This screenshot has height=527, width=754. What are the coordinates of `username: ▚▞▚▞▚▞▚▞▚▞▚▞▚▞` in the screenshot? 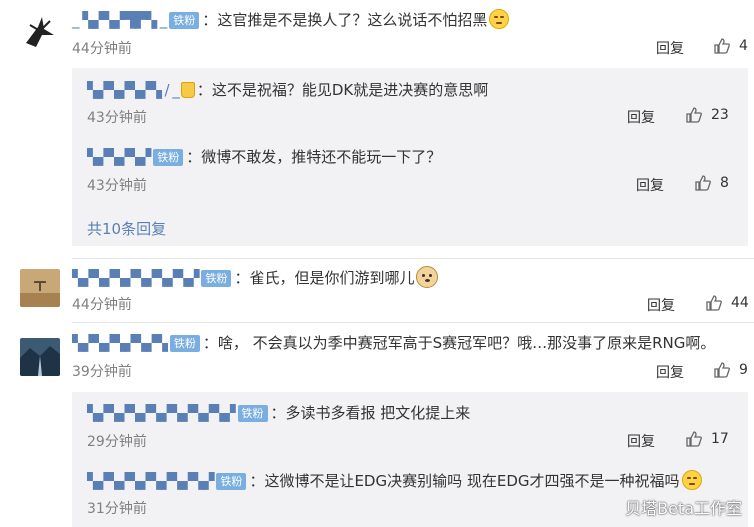 It's located at (161, 413).